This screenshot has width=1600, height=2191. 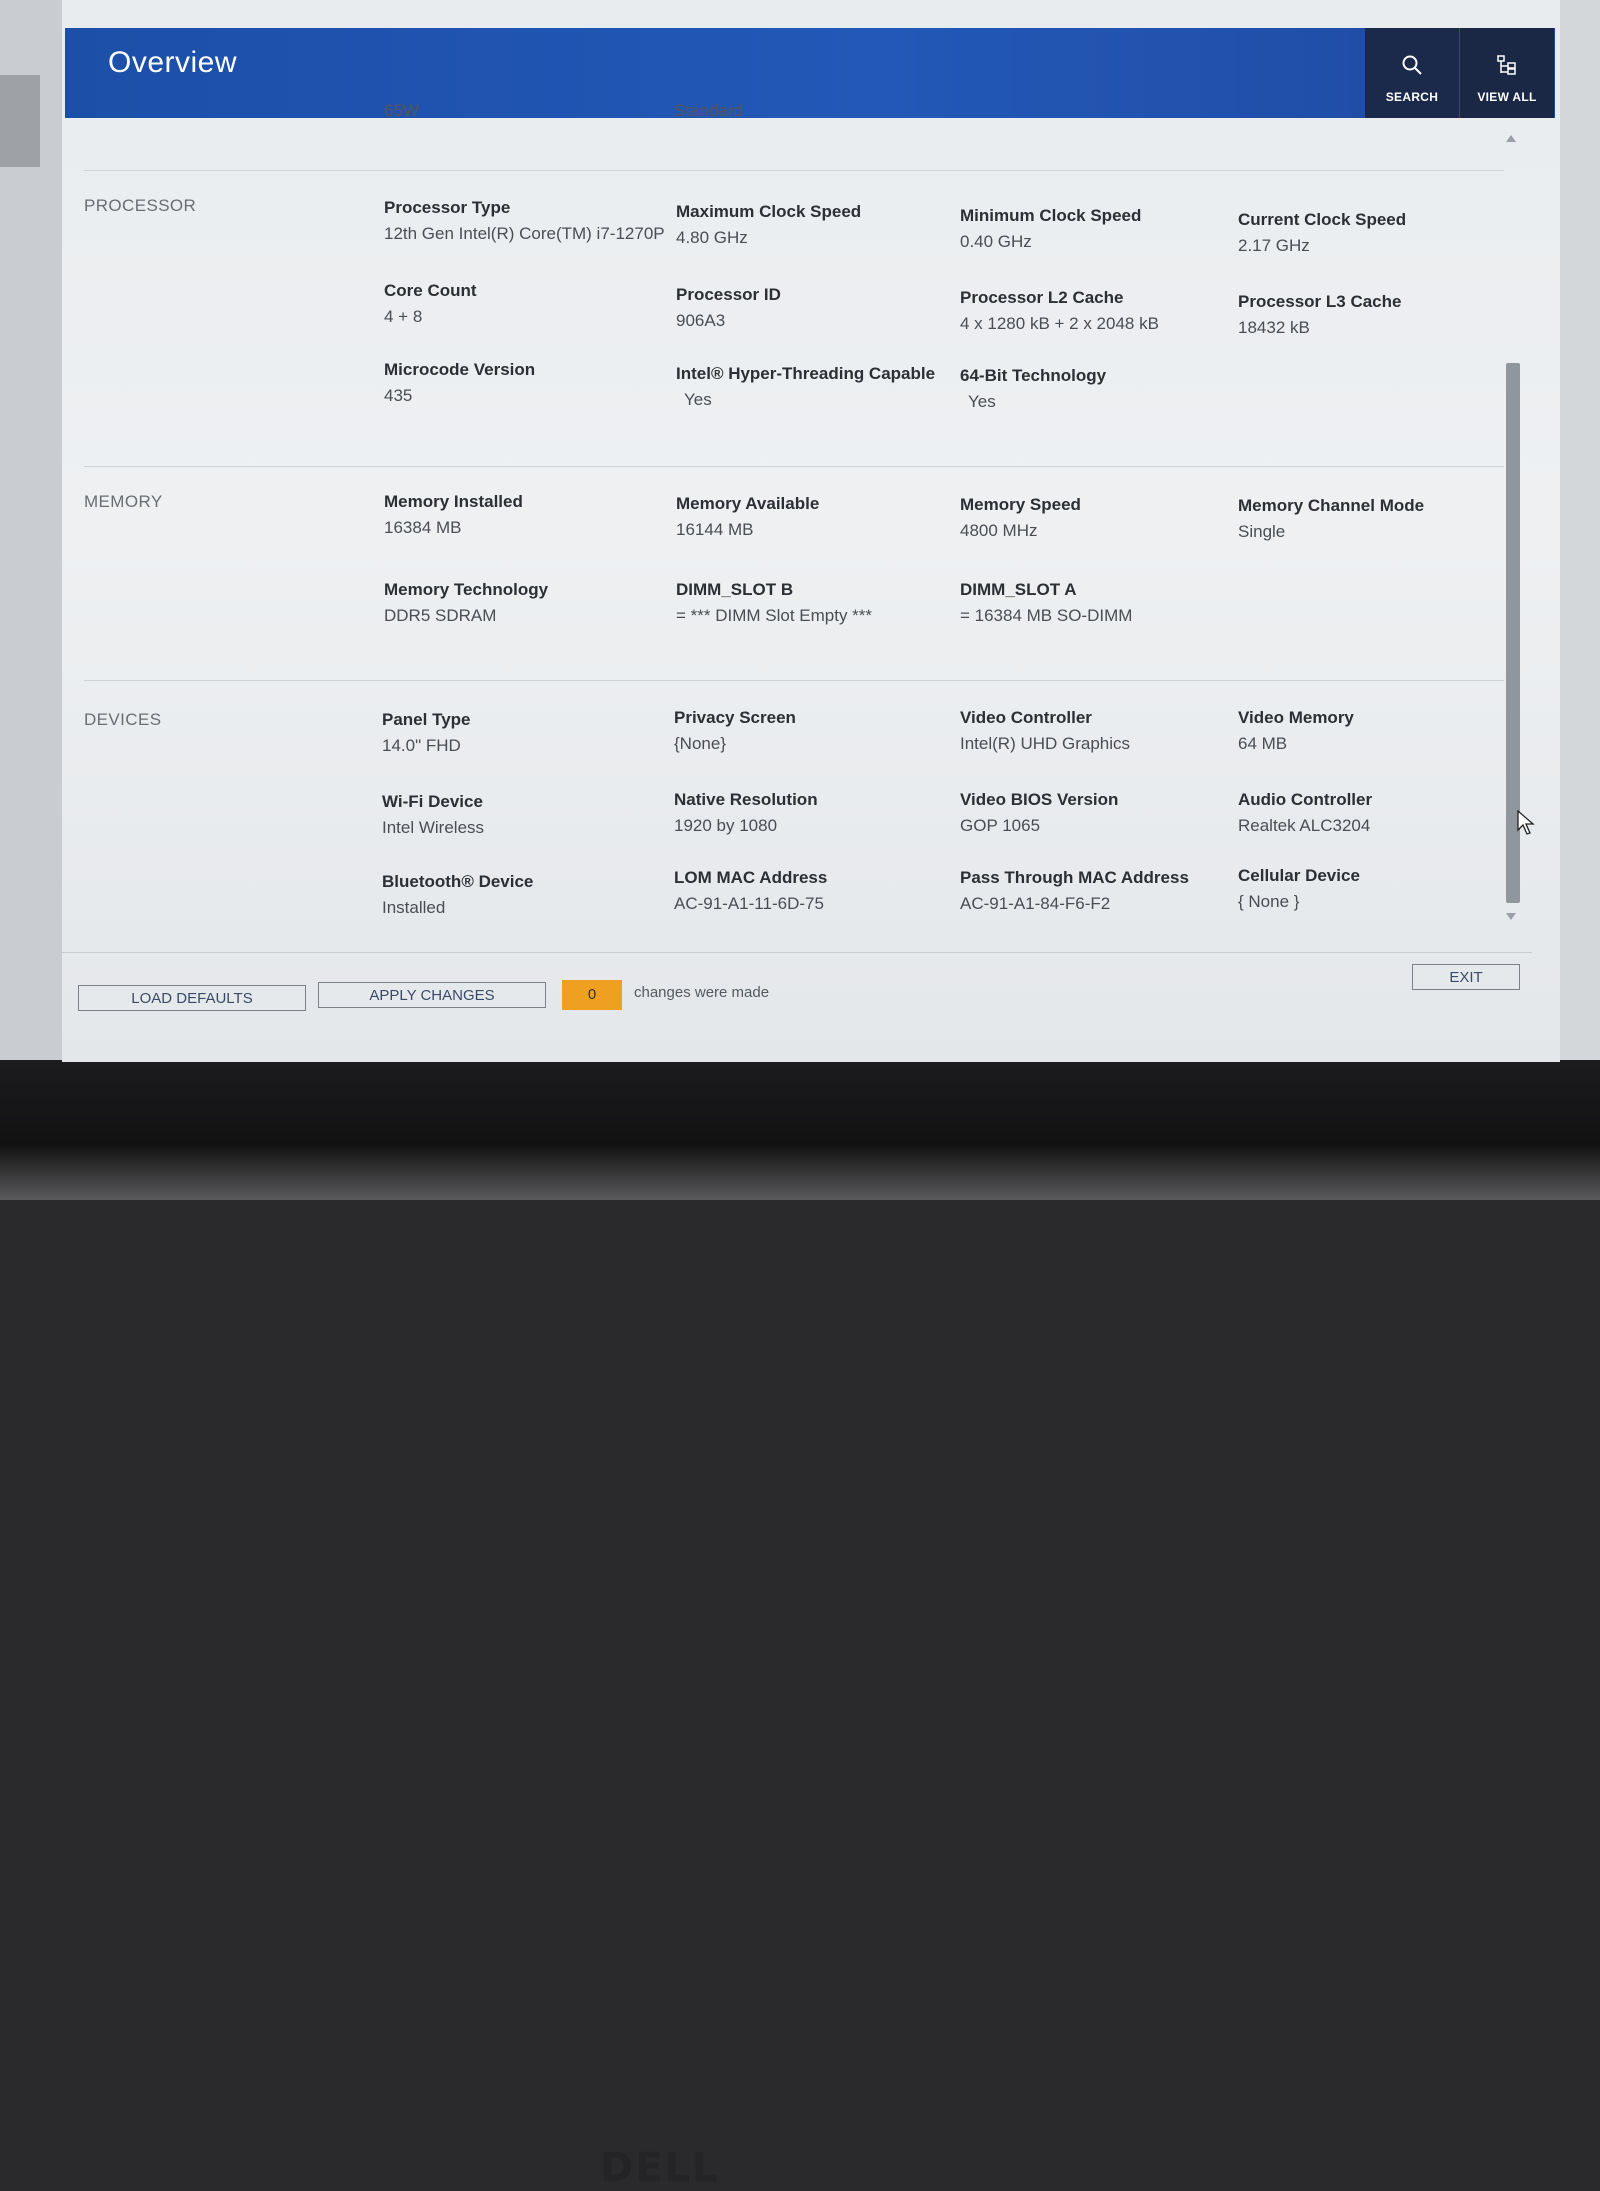 I want to click on field-label: Processor Type, so click(x=447, y=207).